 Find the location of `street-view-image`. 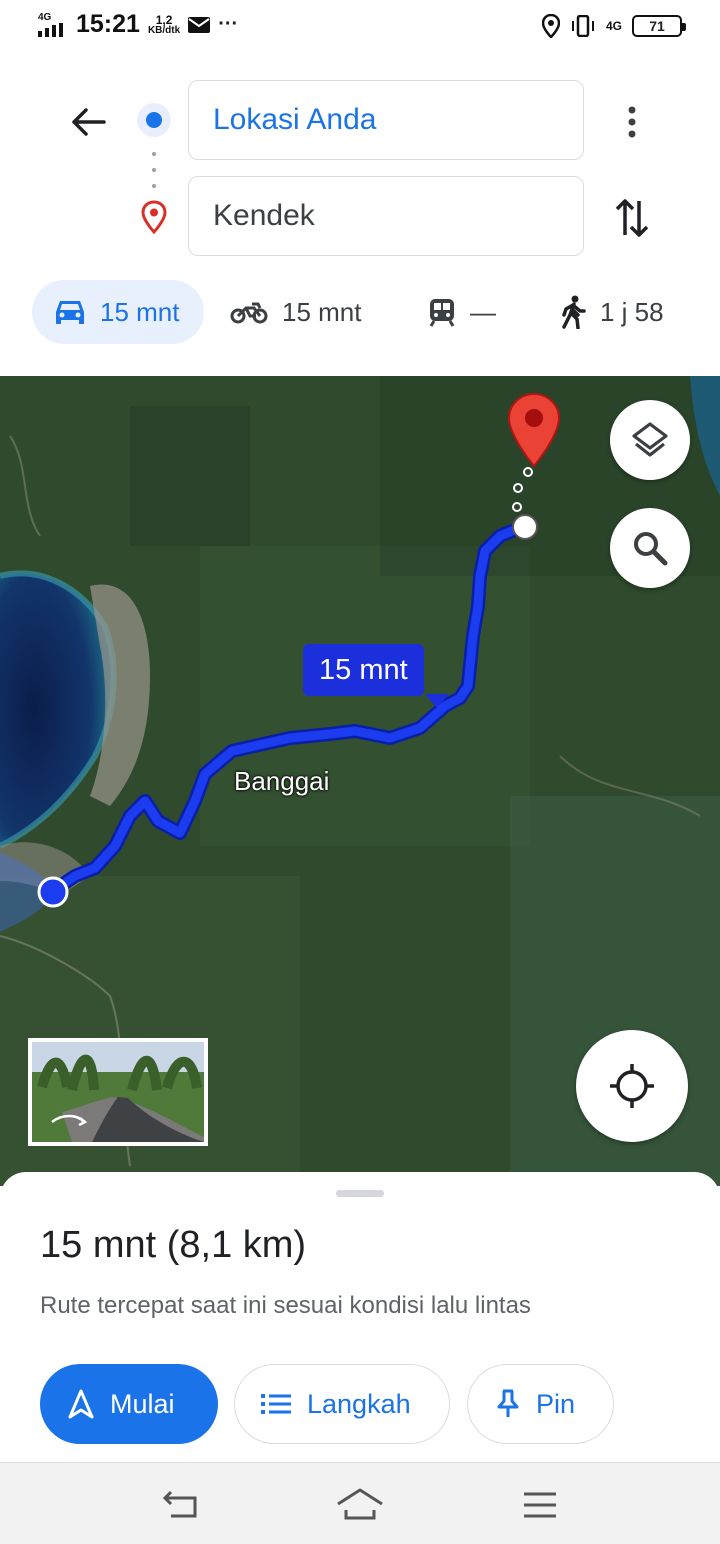

street-view-image is located at coordinates (118, 1092).